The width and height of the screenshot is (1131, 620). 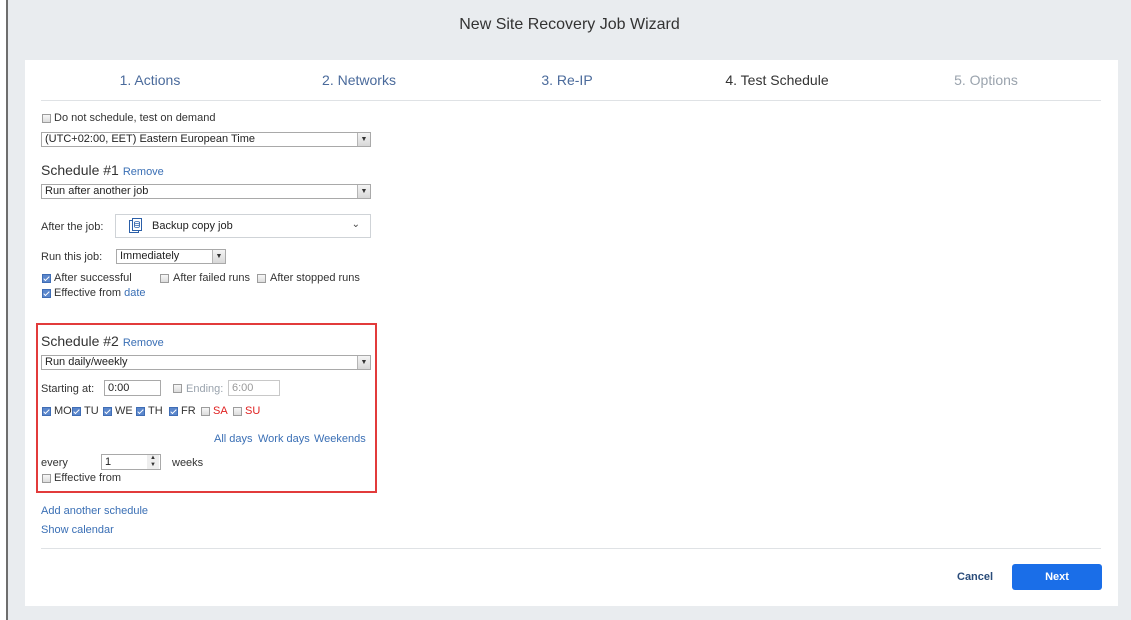 I want to click on day-su-checkbox, so click(x=237, y=411).